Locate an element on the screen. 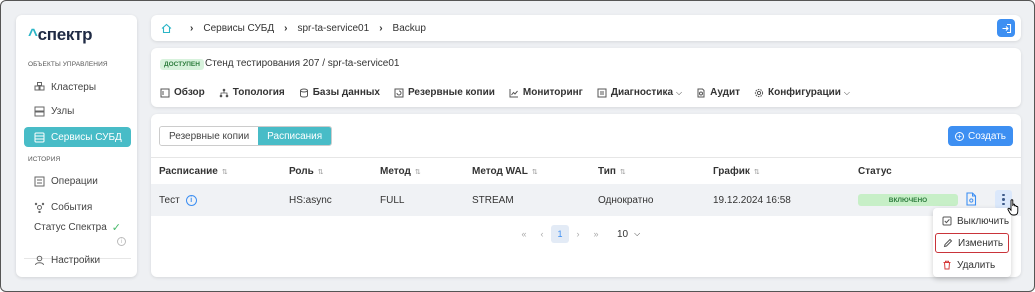  availability-badge: ДОСТУПЕН is located at coordinates (182, 64).